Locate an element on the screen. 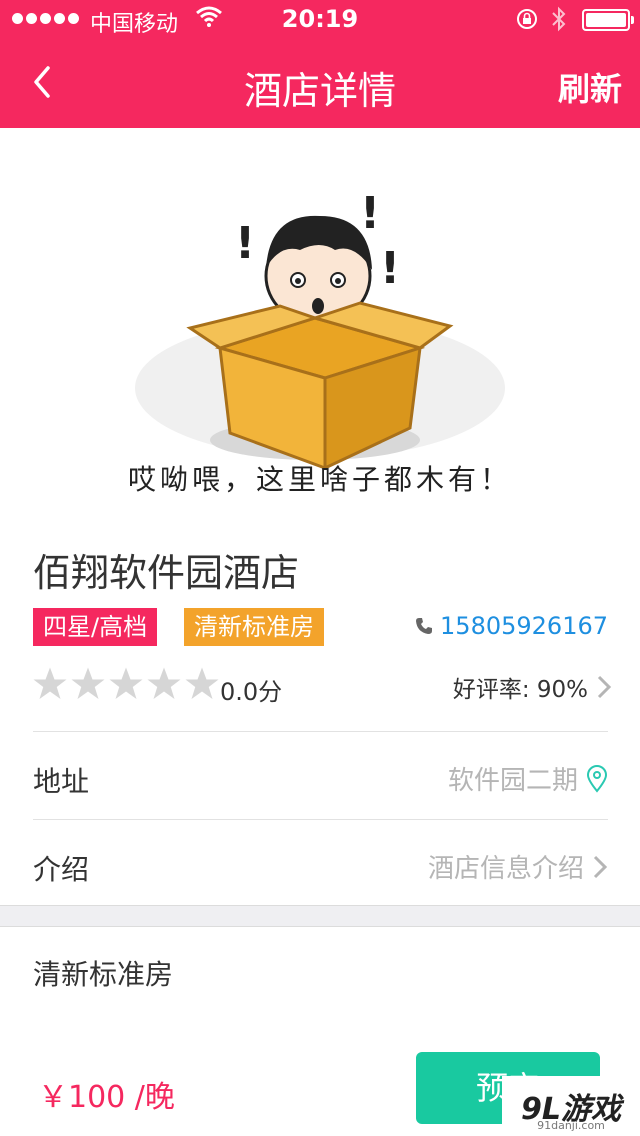 The height and width of the screenshot is (1136, 640). intro-value-group: 酒店信息介绍 is located at coordinates (518, 866).